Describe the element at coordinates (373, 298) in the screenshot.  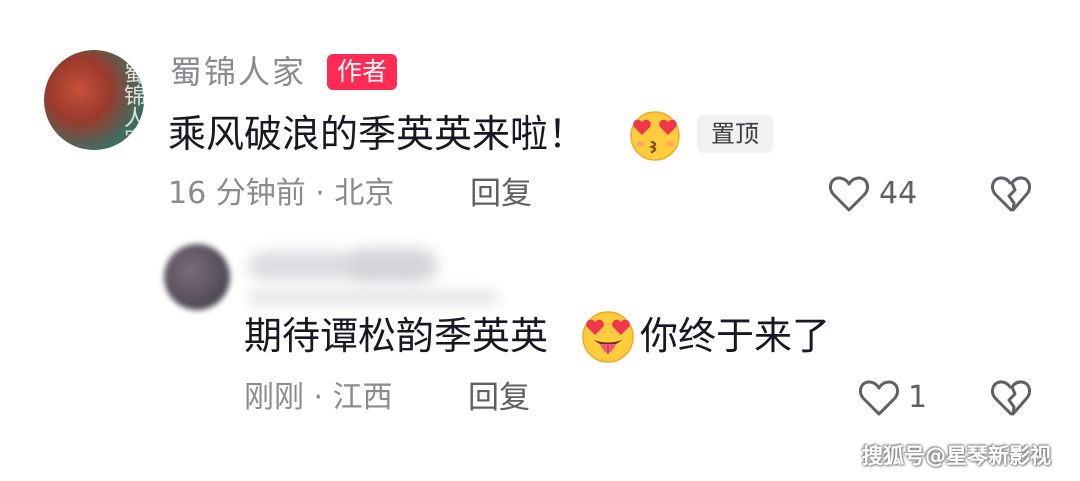
I see `reply-subline-blurred` at that location.